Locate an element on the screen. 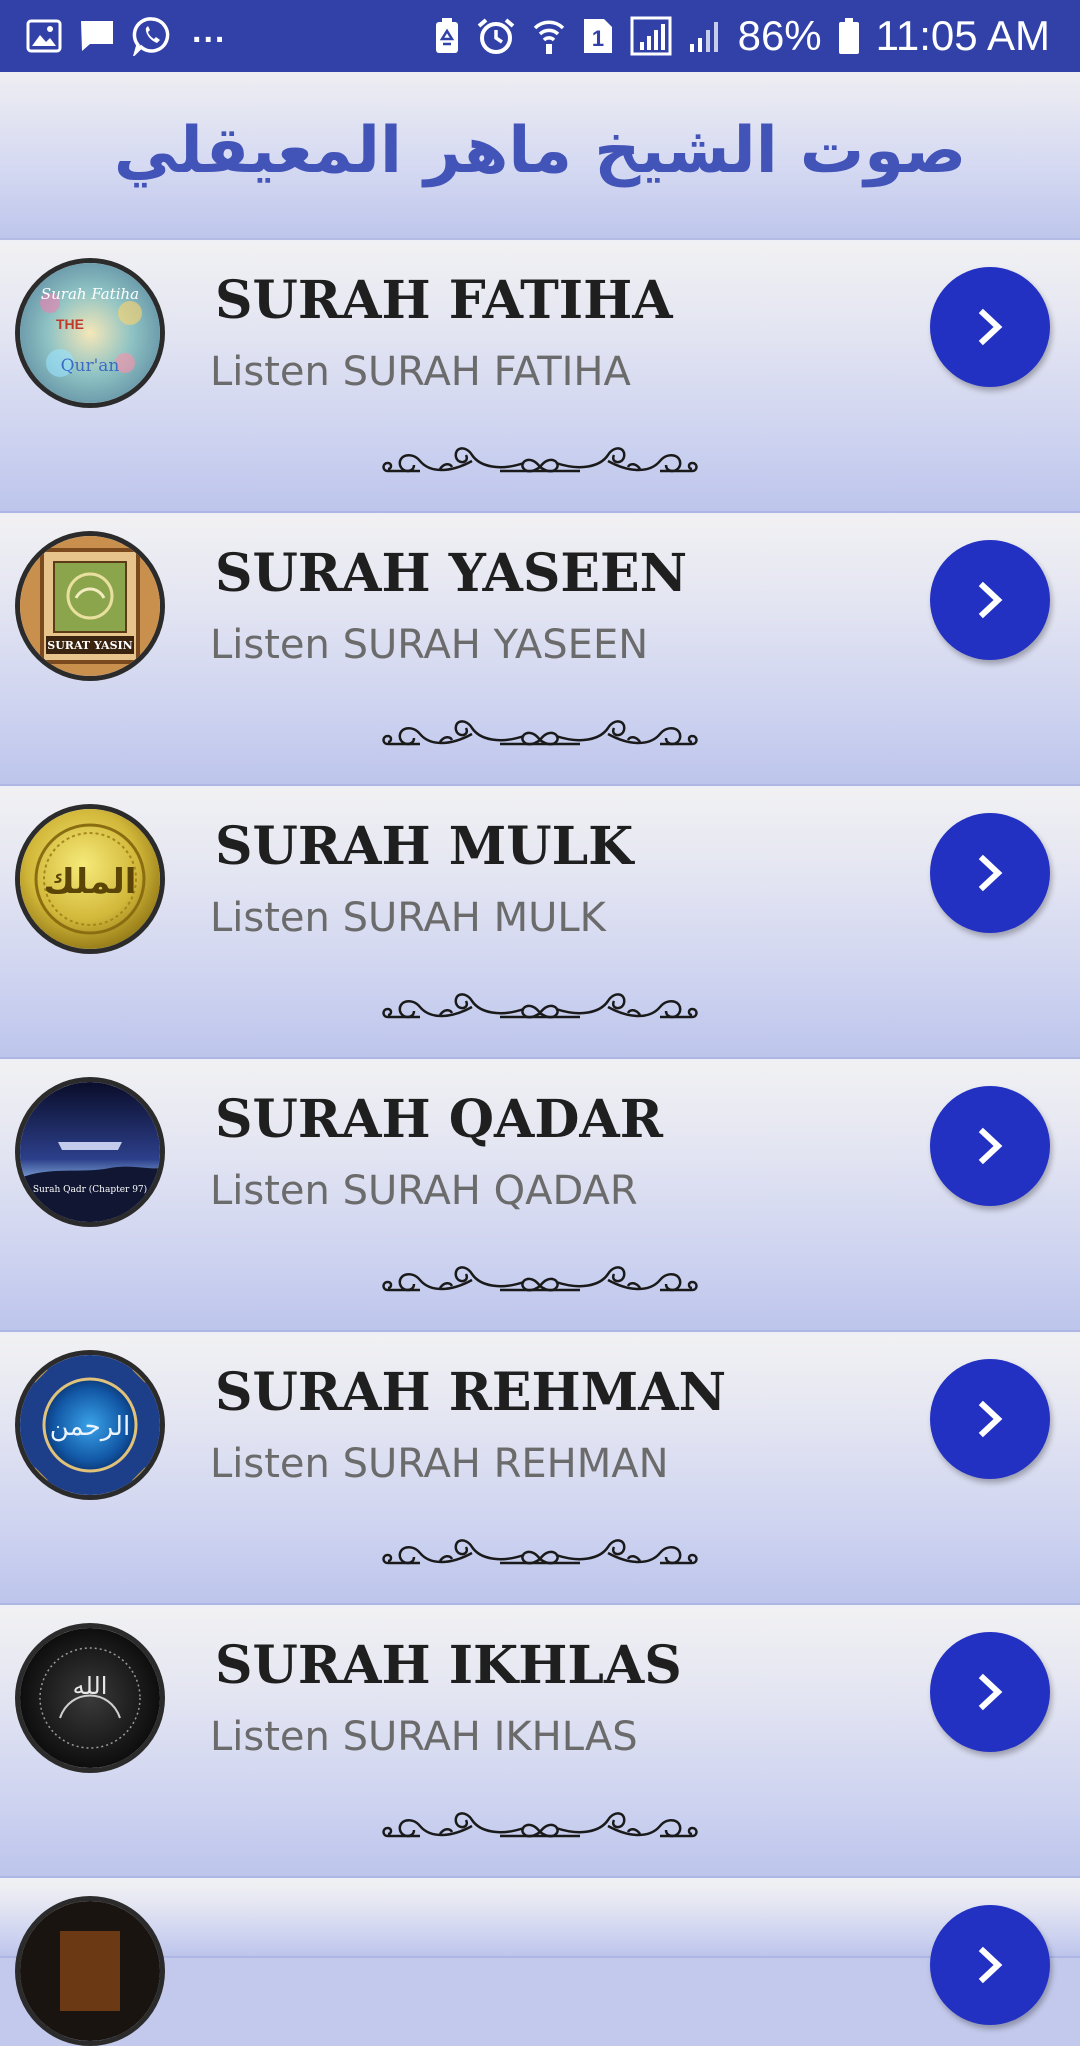 This screenshot has height=2046, width=1080. page-title: صوت الشيخ ماهر المعيقلي is located at coordinates (540, 151).